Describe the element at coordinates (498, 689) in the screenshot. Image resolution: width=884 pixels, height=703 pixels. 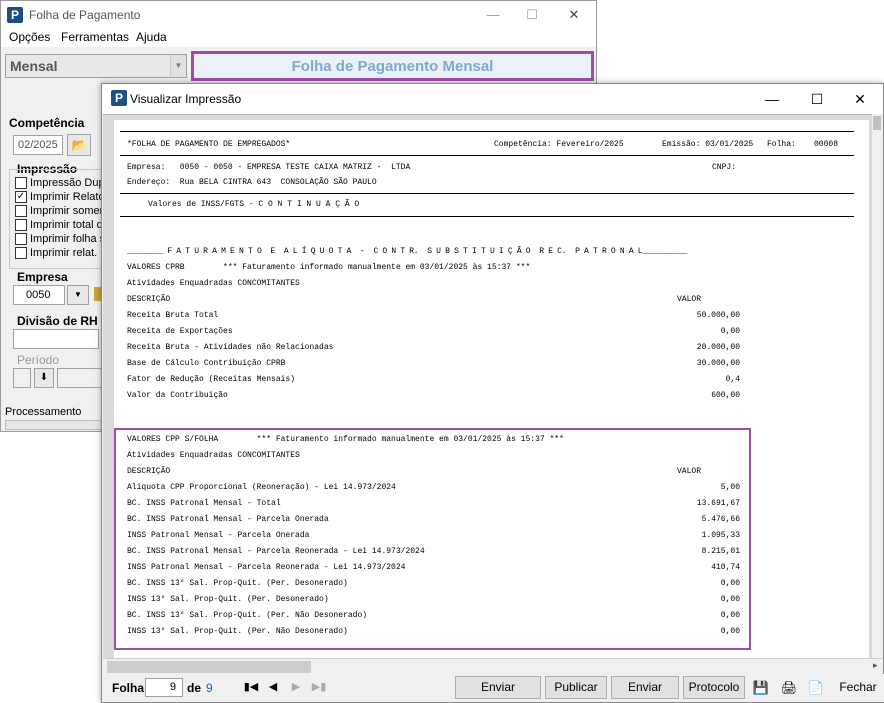
I see `enviar-econtador-button: Enviar eContador` at that location.